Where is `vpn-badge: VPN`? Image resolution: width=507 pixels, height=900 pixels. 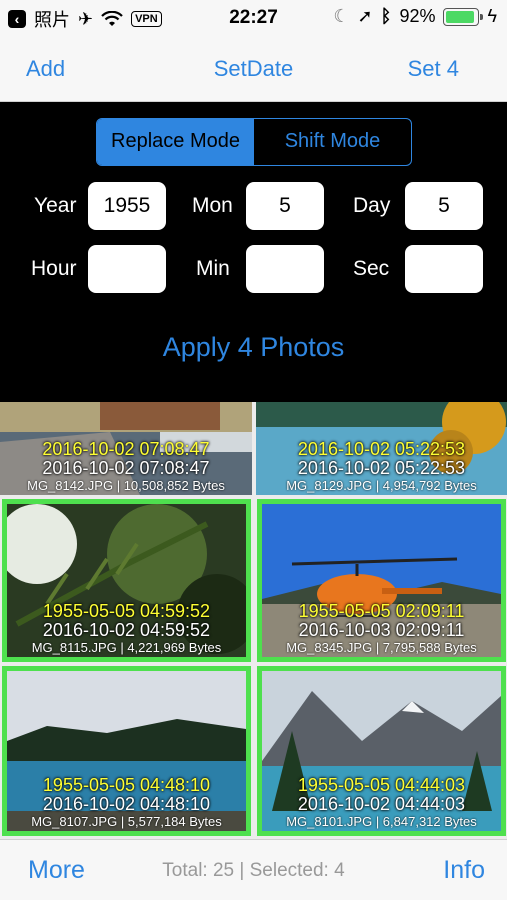 vpn-badge: VPN is located at coordinates (146, 19).